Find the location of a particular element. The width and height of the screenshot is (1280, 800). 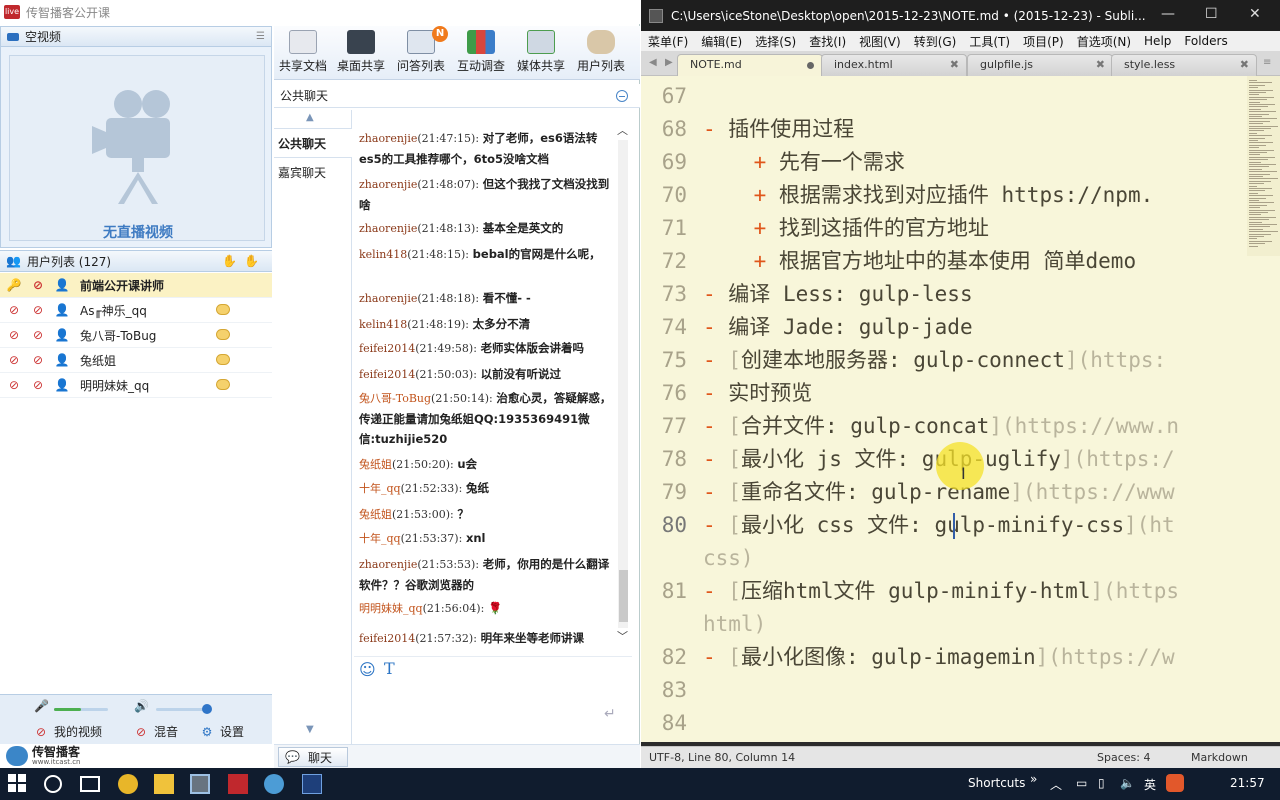

mic-slider is located at coordinates (81, 709).